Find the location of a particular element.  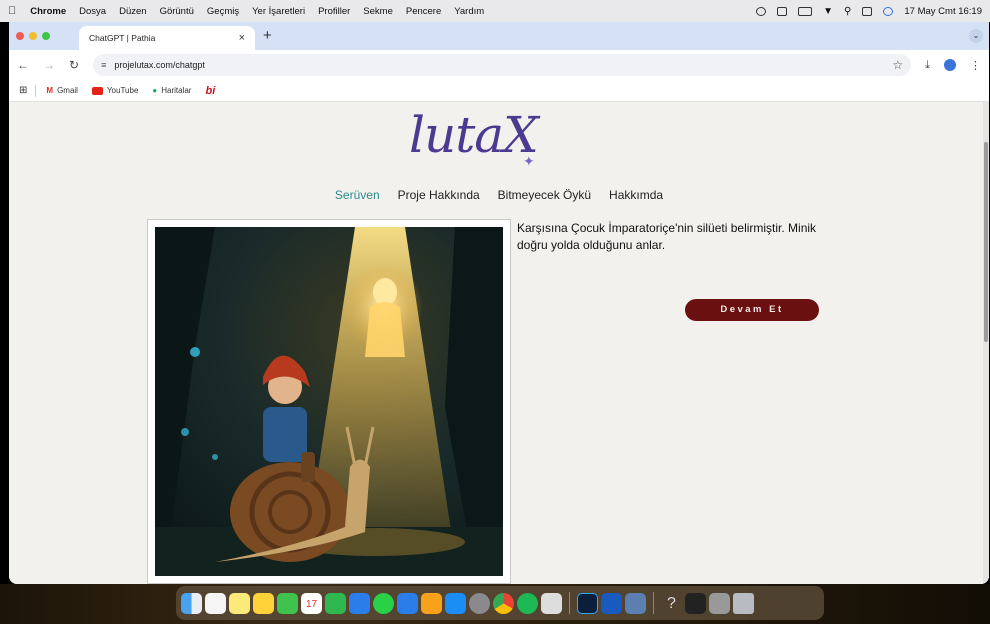

menu-app-name: Chrome is located at coordinates (48, 11).